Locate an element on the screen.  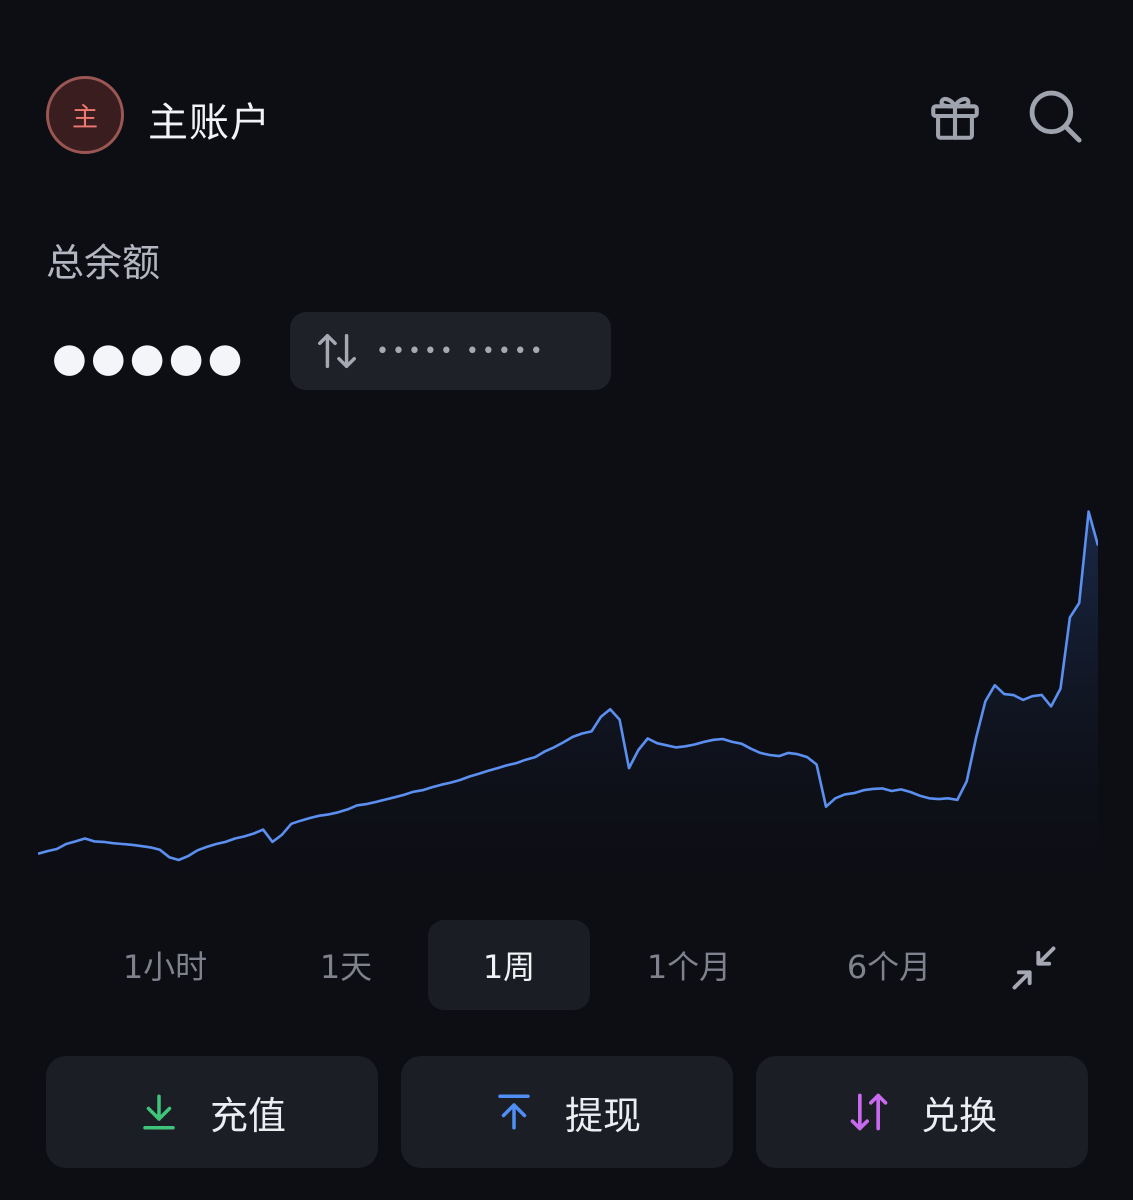
exchange-label: 兑换 is located at coordinates (958, 1115).